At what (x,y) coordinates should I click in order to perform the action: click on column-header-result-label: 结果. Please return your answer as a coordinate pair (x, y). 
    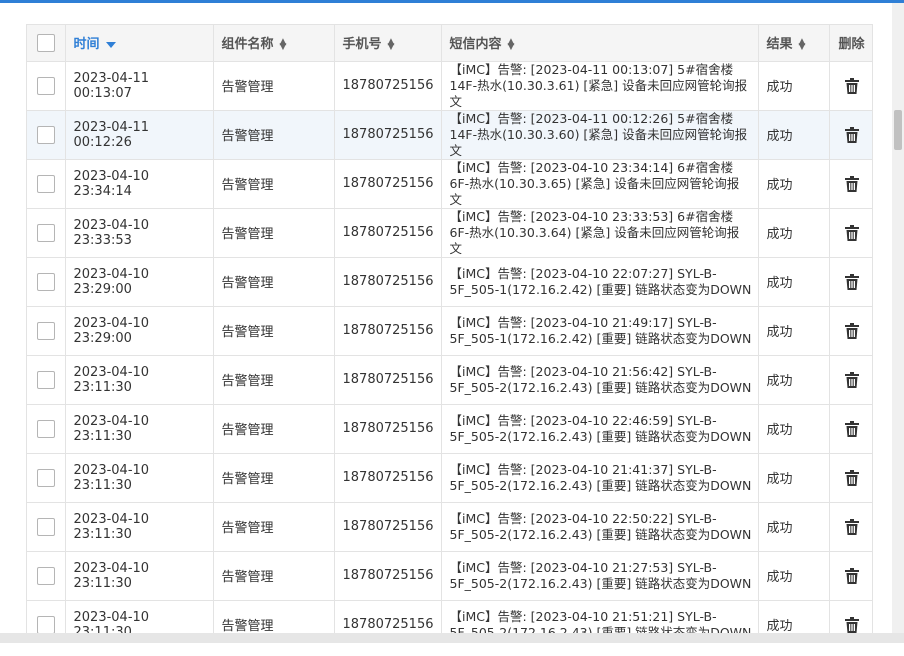
    Looking at the image, I should click on (779, 45).